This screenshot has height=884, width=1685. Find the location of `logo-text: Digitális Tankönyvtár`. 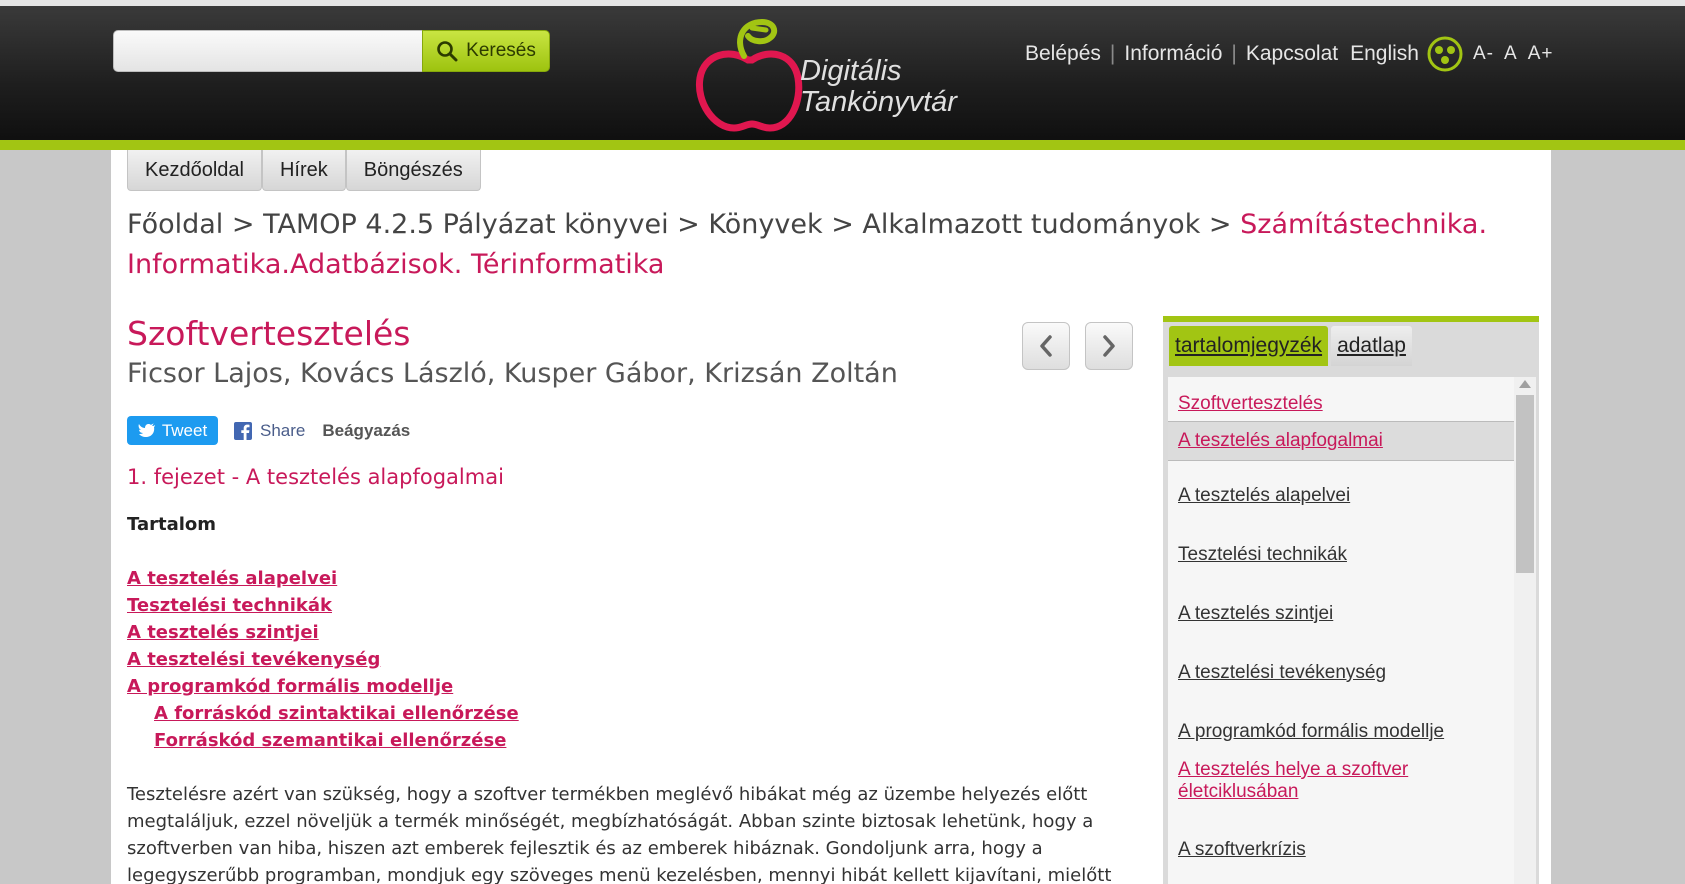

logo-text: Digitális Tankönyvtár is located at coordinates (878, 87).